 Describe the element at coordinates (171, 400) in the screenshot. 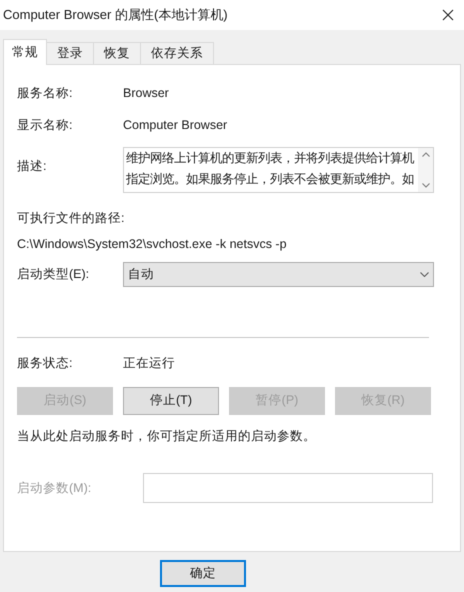

I see `service-control-button: 停止(T)` at that location.